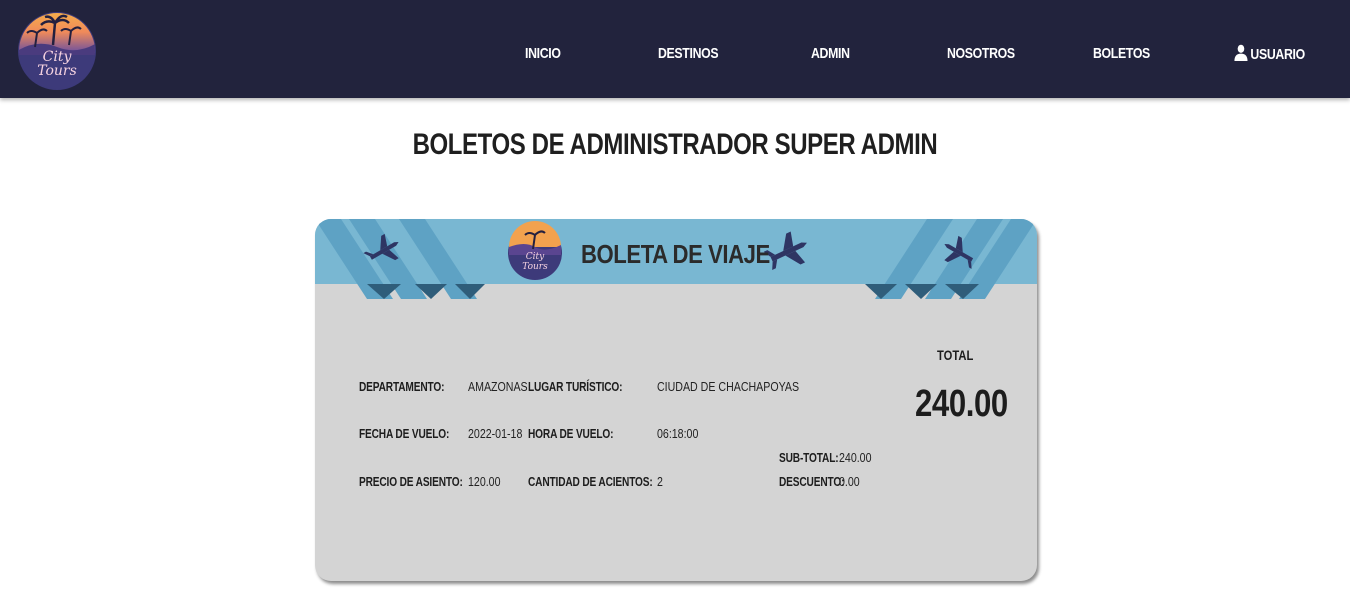  I want to click on nav-boletos: BOLETOS, so click(1121, 53).